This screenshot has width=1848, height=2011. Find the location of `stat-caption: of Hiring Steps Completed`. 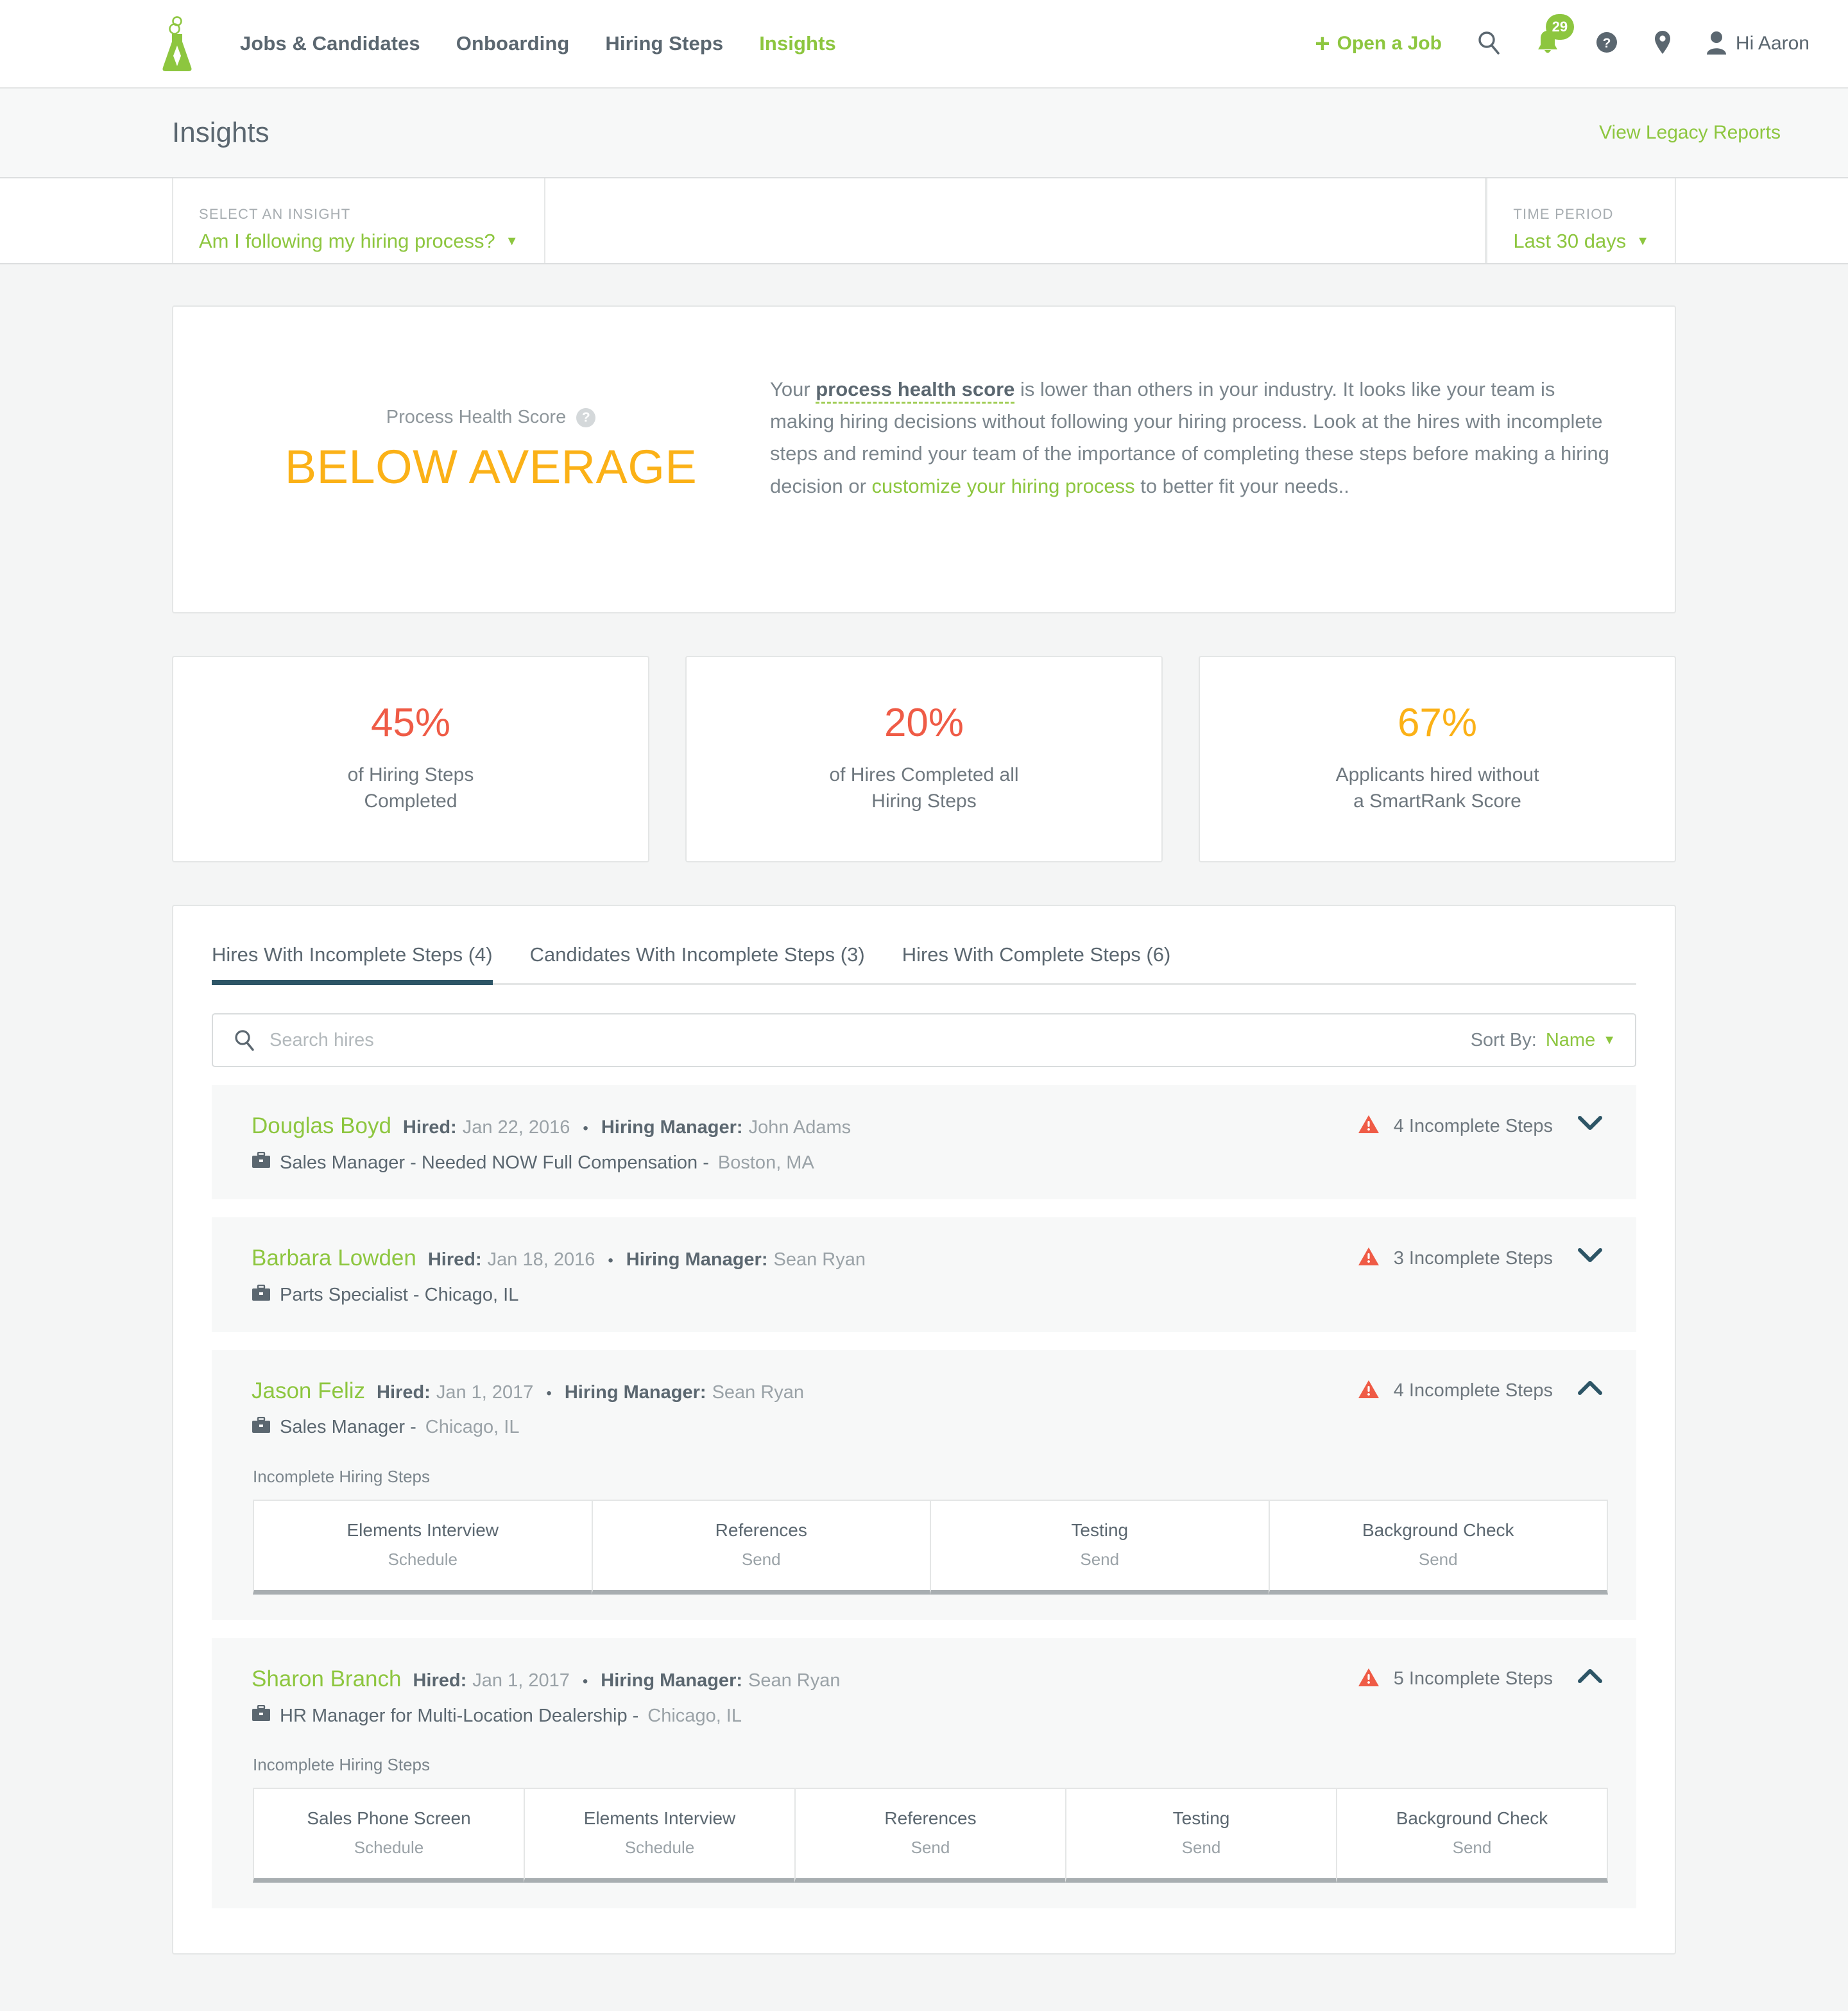

stat-caption: of Hiring Steps Completed is located at coordinates (411, 788).